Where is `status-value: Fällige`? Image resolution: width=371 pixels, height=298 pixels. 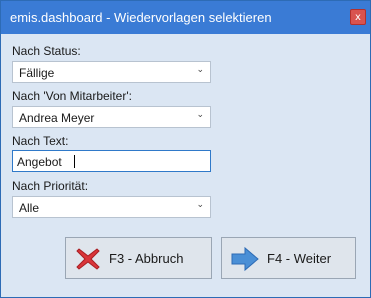
status-value: Fällige is located at coordinates (37, 73).